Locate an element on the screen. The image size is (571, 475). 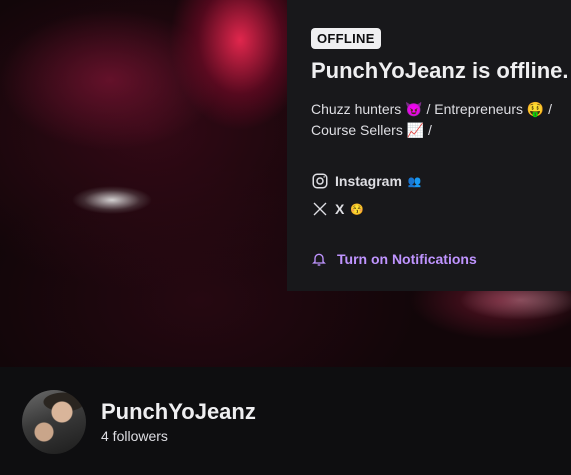
follower-count: 4 followers is located at coordinates (134, 436).